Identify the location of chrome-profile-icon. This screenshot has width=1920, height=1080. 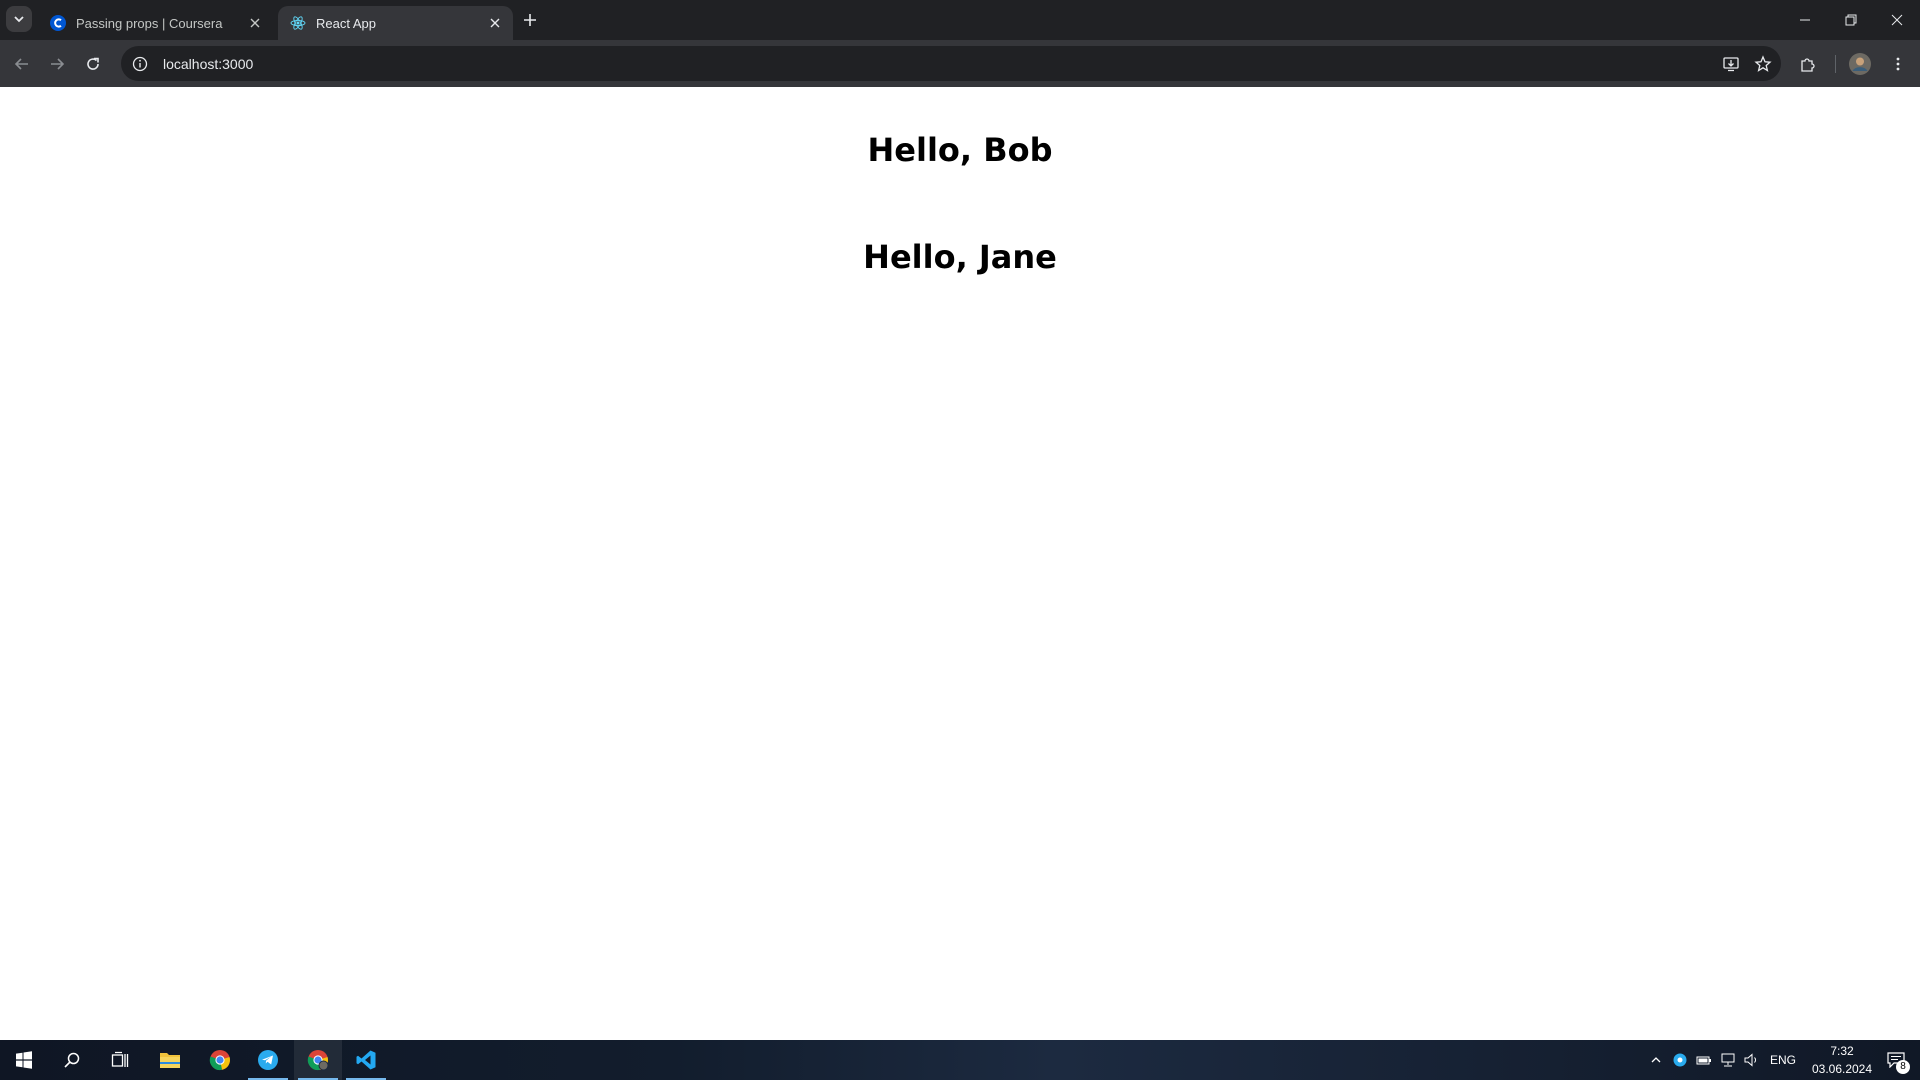
(318, 1060).